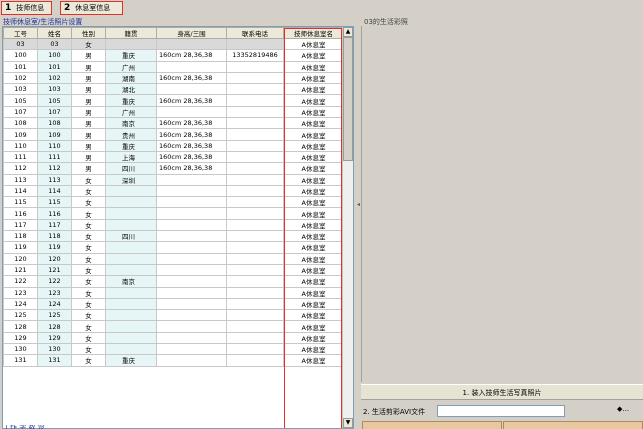 Image resolution: width=643 pixels, height=429 pixels. I want to click on tab-technician-info: 1 技师信息, so click(26, 8).